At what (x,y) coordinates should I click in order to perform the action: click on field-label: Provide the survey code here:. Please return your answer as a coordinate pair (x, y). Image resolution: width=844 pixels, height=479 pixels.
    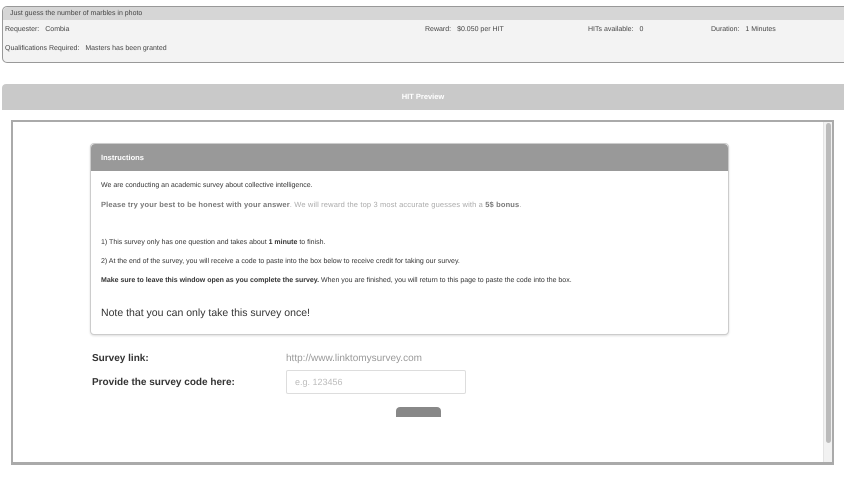
    Looking at the image, I should click on (164, 382).